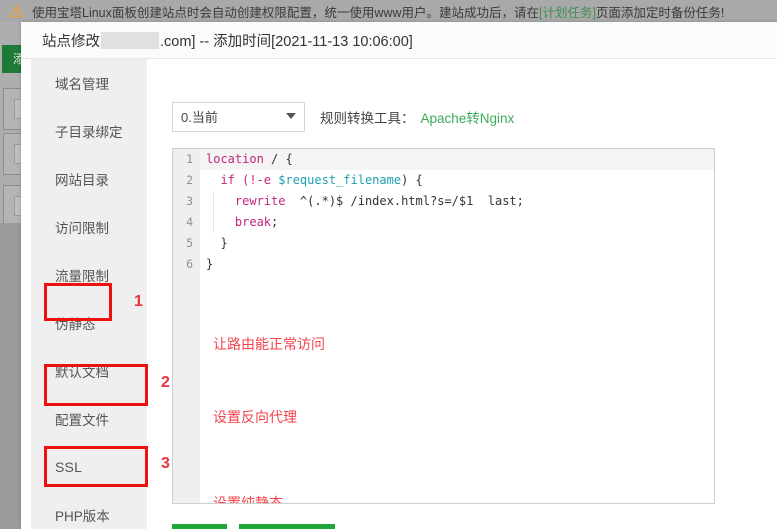 The image size is (777, 529). Describe the element at coordinates (443, 222) in the screenshot. I see `code-line: 4 break;` at that location.